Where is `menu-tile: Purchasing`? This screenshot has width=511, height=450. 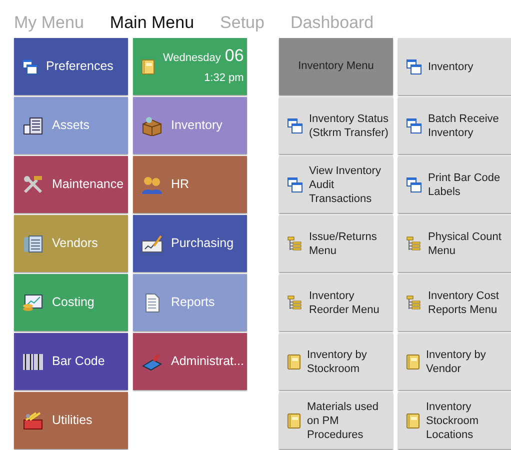
menu-tile: Purchasing is located at coordinates (190, 243).